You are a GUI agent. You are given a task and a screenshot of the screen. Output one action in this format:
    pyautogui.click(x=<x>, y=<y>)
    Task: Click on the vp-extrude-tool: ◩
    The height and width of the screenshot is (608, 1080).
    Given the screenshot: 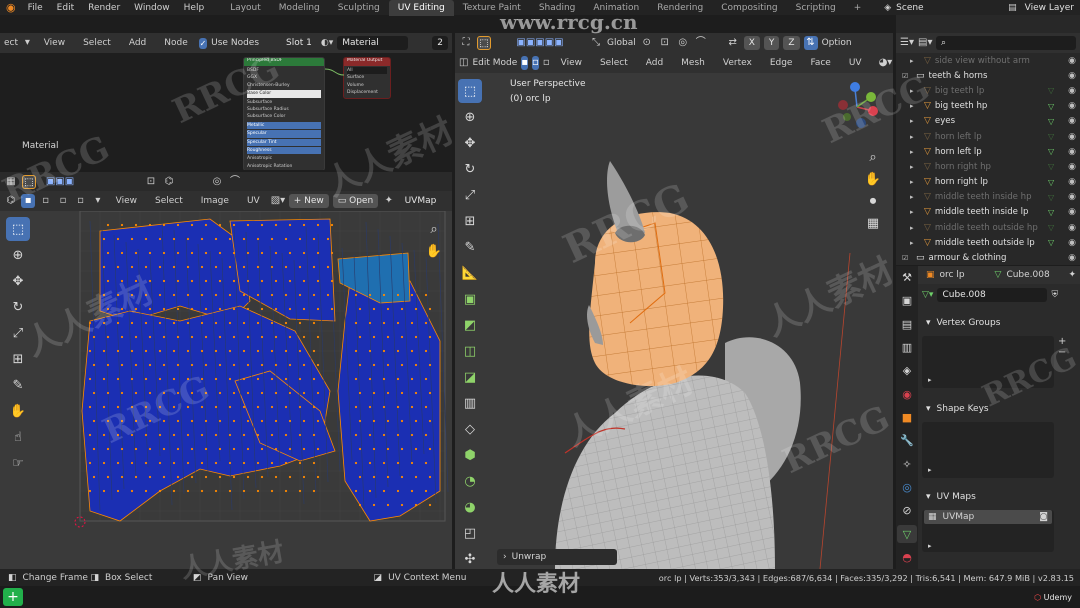 What is the action you would take?
    pyautogui.click(x=470, y=325)
    